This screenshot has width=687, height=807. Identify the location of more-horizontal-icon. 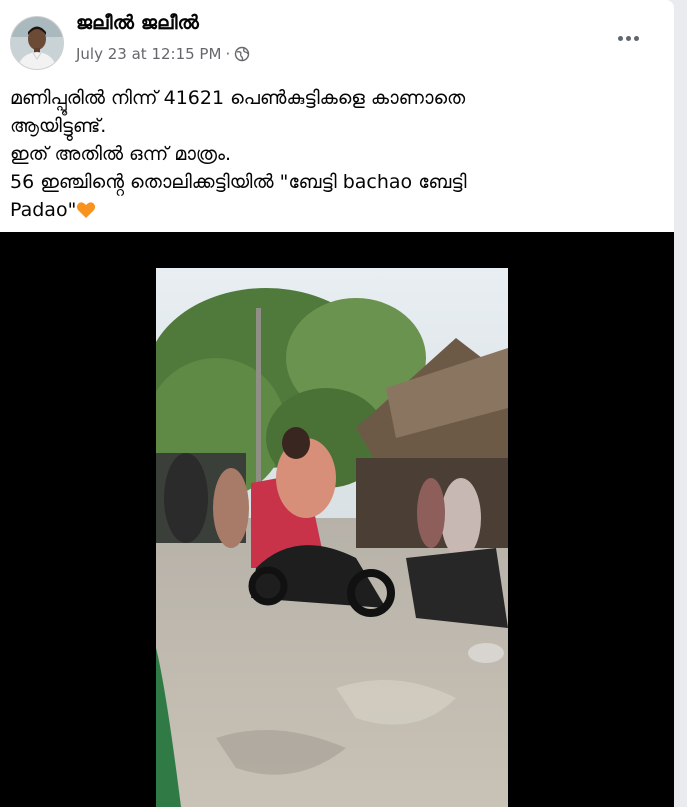
(620, 38).